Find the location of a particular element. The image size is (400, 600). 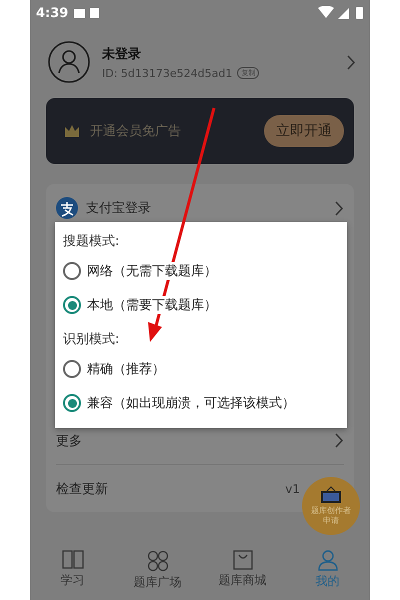

crown-icon is located at coordinates (72, 131).